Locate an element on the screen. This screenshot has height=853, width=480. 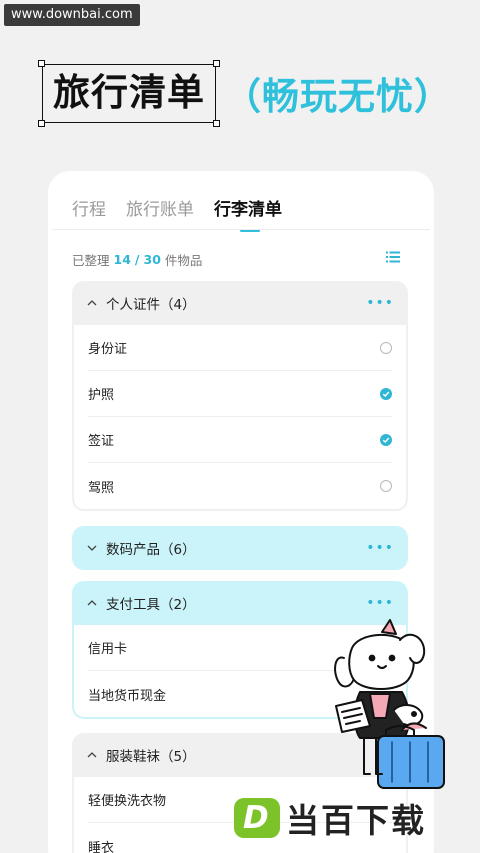
brand-logo-letter: D is located at coordinates (256, 818).